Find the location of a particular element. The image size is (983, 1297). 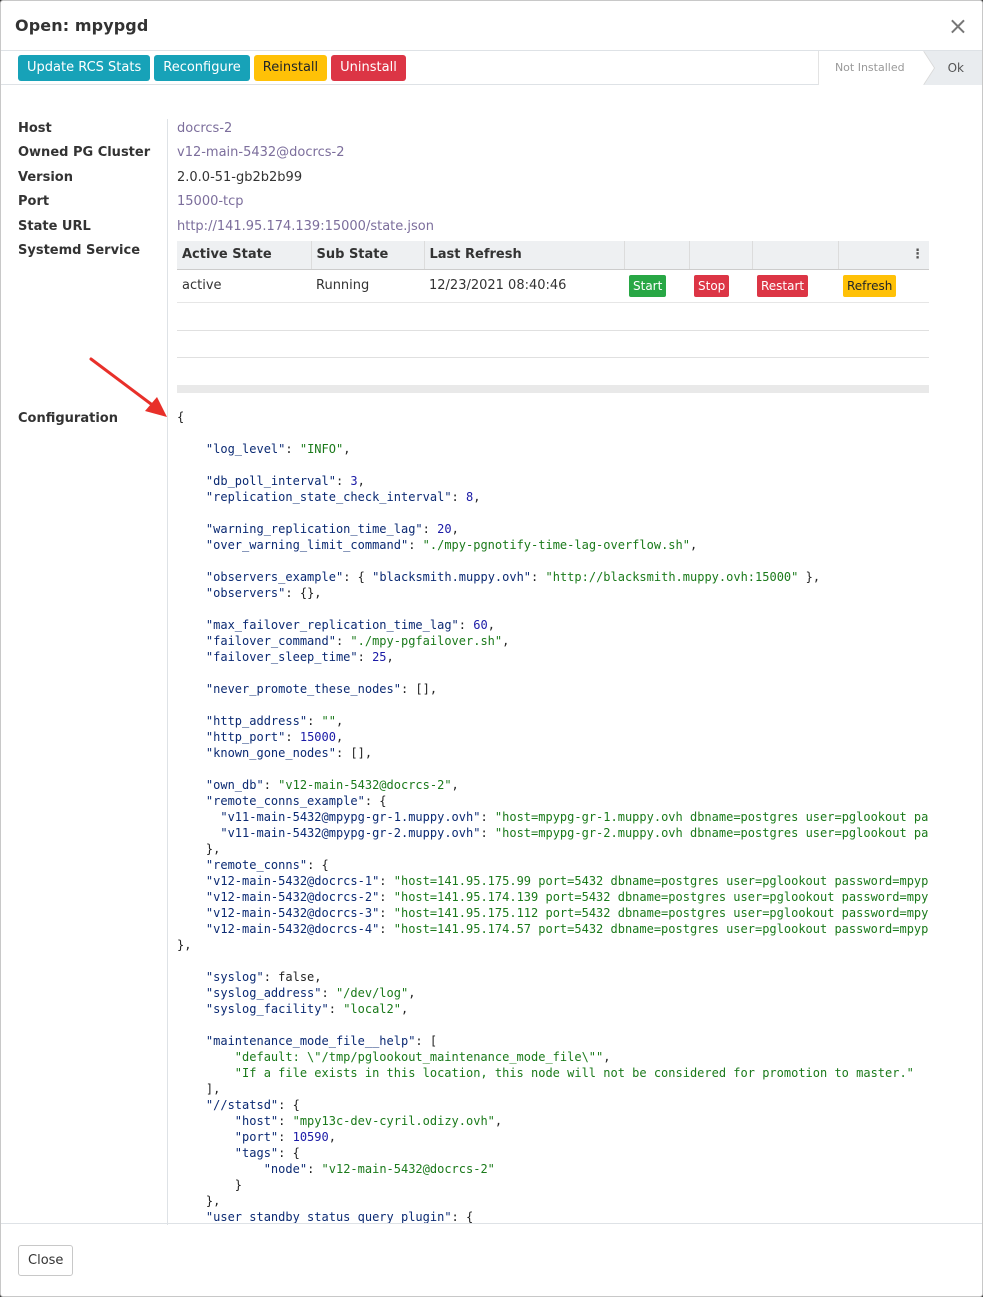

stop-button: Stop is located at coordinates (712, 285).